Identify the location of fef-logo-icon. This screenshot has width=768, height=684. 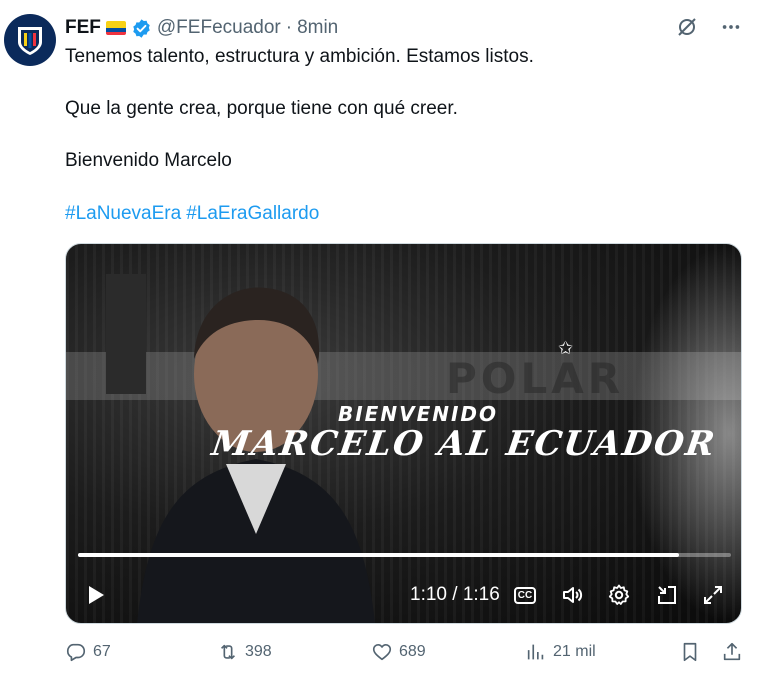
(30, 41).